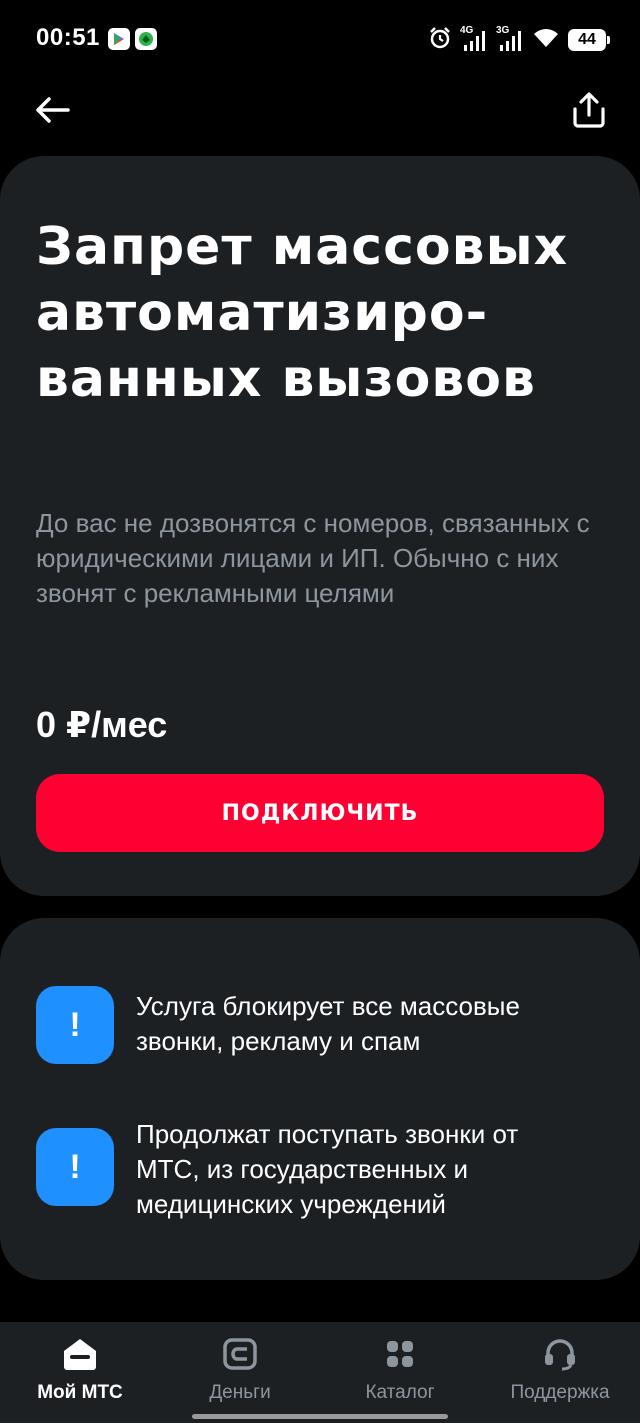  I want to click on nav-label: Деньги, so click(240, 1392).